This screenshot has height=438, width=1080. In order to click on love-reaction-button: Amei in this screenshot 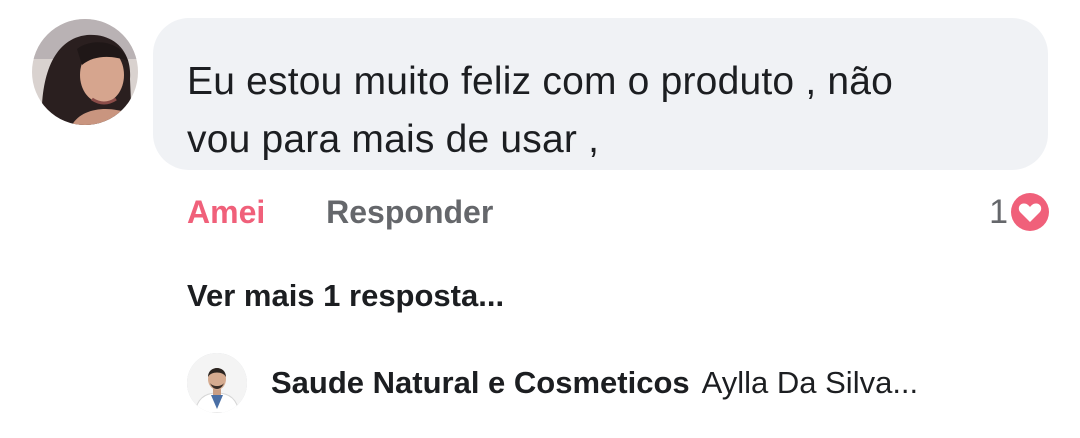, I will do `click(226, 212)`.